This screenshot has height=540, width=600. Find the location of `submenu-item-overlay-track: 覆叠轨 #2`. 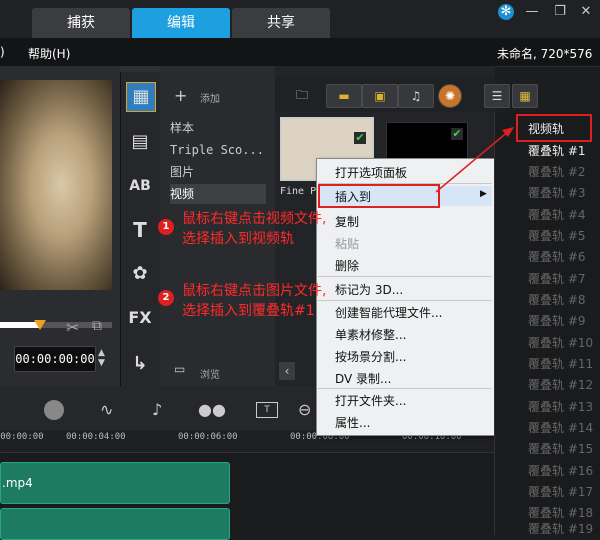

submenu-item-overlay-track: 覆叠轨 #2 is located at coordinates (557, 171).